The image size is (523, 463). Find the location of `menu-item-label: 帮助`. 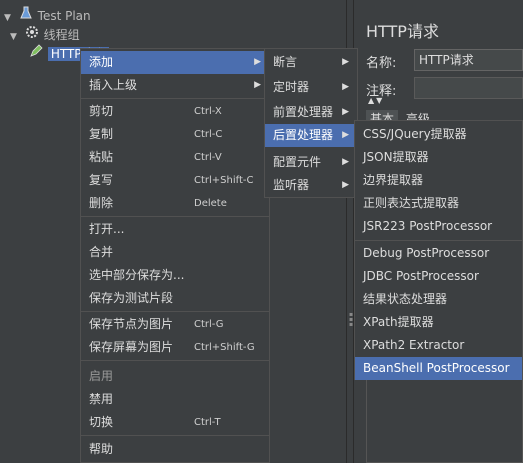

menu-item-label: 帮助 is located at coordinates (101, 449).